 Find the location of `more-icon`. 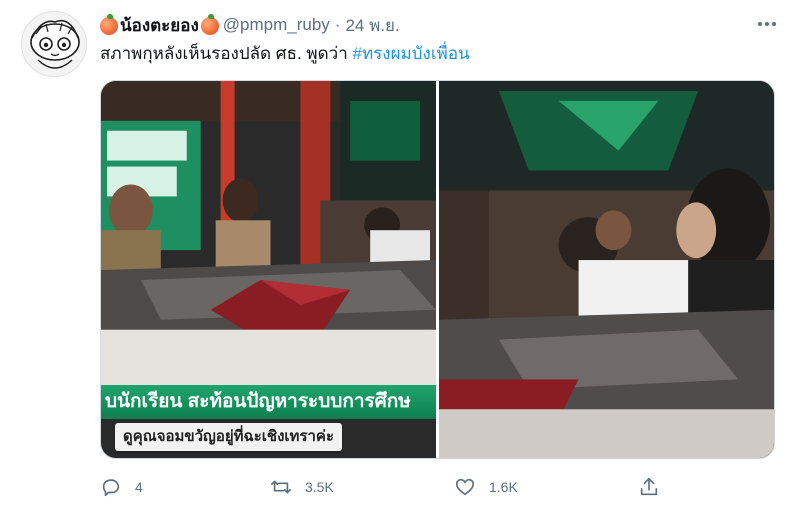

more-icon is located at coordinates (767, 24).